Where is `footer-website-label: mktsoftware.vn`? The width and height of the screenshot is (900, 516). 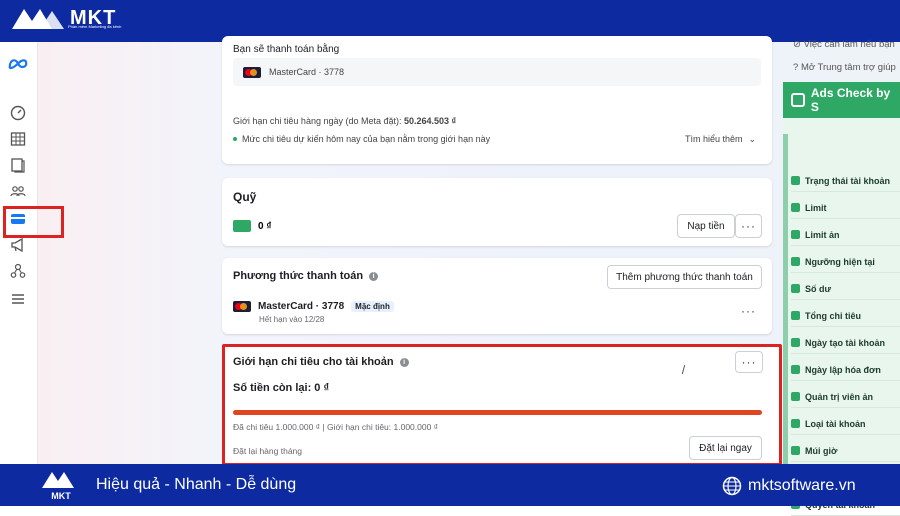 footer-website-label: mktsoftware.vn is located at coordinates (802, 485).